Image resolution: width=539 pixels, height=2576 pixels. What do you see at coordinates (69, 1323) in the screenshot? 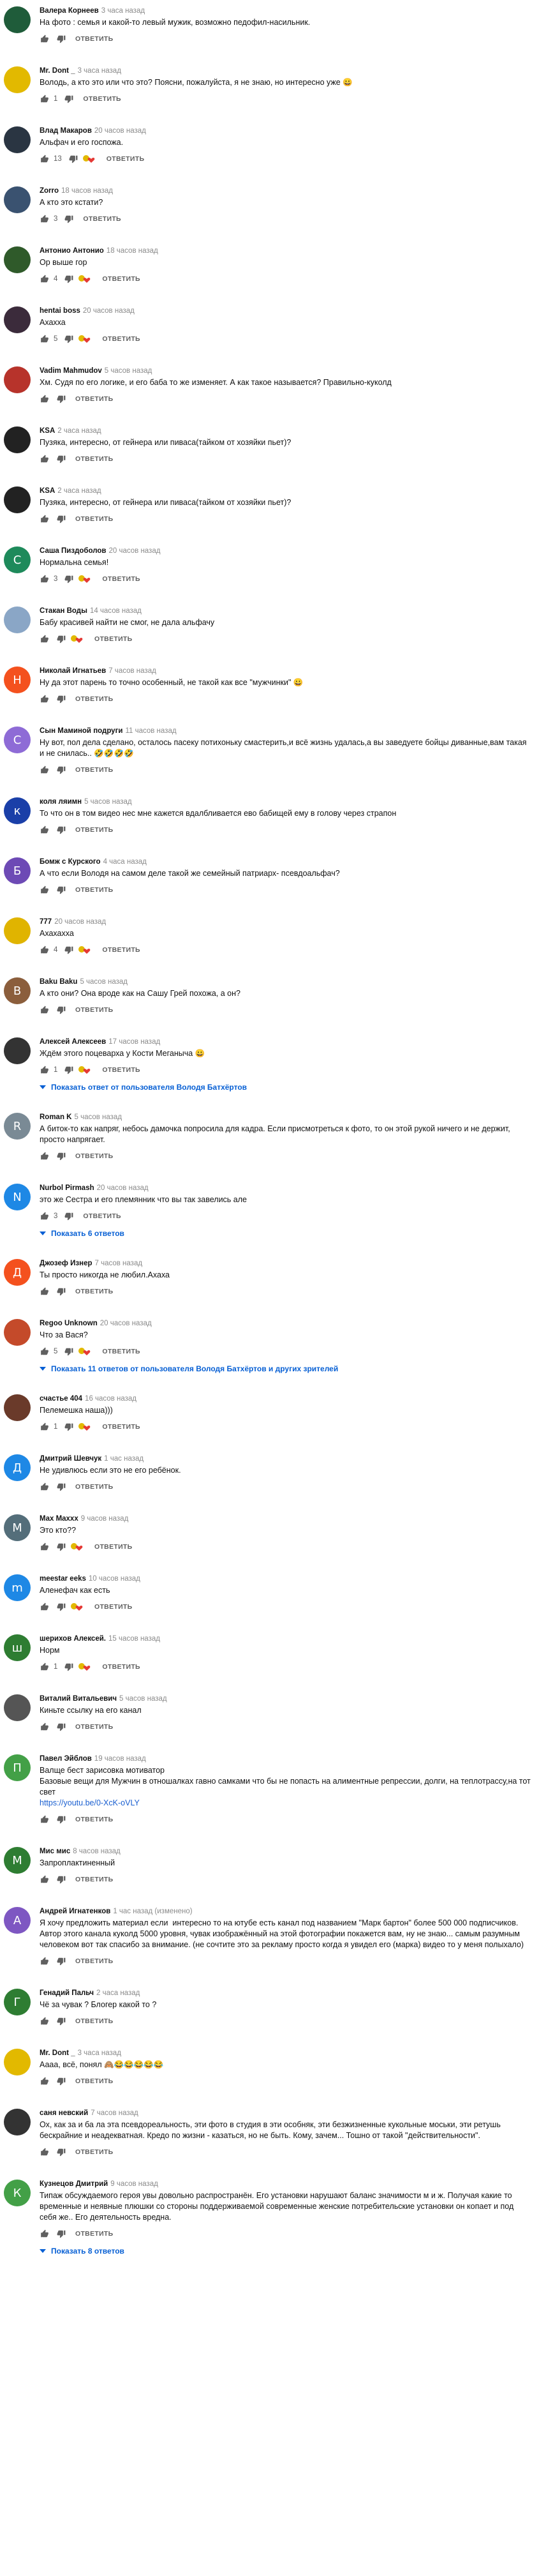
I see `author-name: Regoo Unknown` at bounding box center [69, 1323].